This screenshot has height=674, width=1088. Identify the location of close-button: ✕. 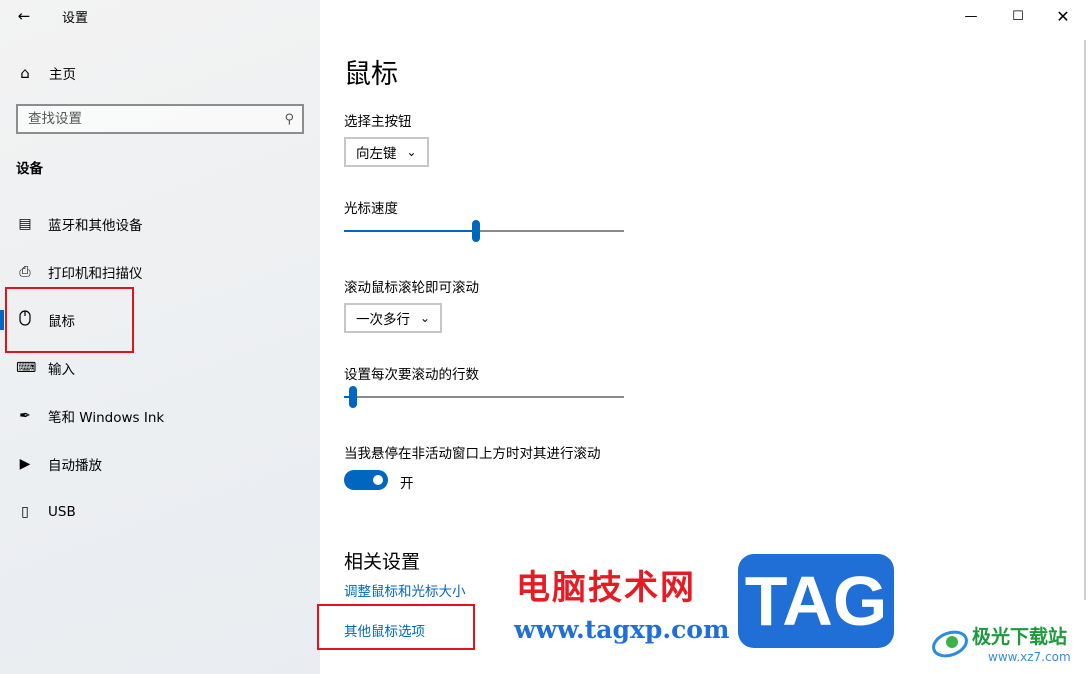
(1063, 16).